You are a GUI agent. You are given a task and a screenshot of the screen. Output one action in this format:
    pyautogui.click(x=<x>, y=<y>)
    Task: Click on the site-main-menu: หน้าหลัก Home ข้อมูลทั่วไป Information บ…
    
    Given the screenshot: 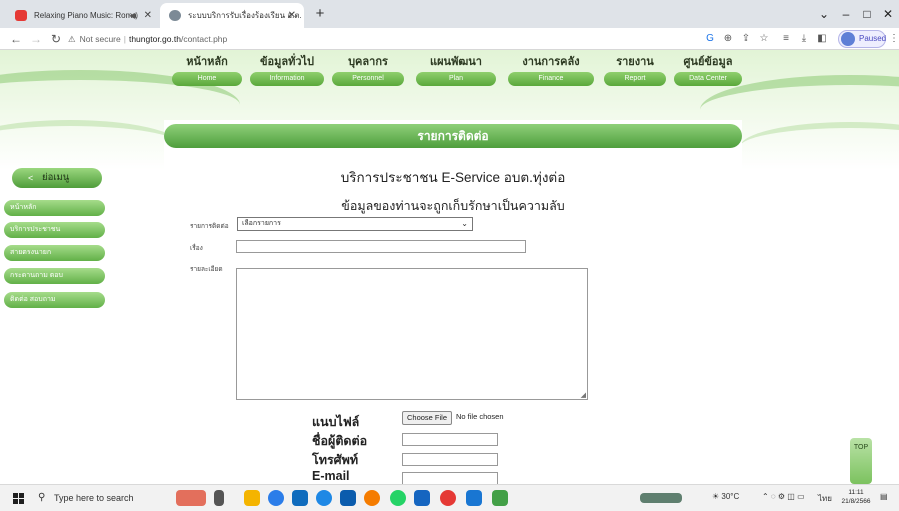 What is the action you would take?
    pyautogui.click(x=453, y=73)
    